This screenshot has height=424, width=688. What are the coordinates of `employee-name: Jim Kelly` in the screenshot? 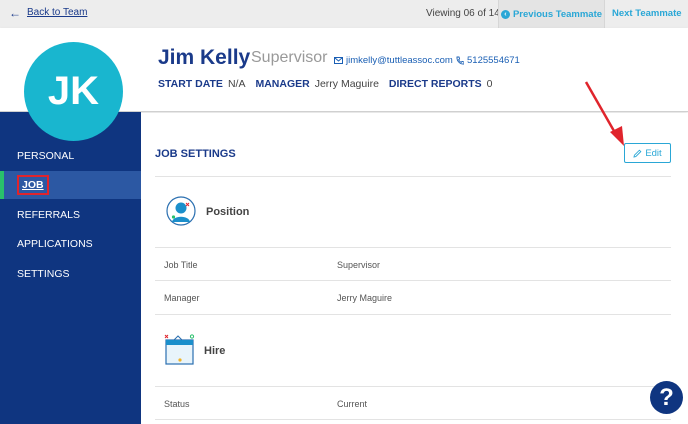 It's located at (204, 57).